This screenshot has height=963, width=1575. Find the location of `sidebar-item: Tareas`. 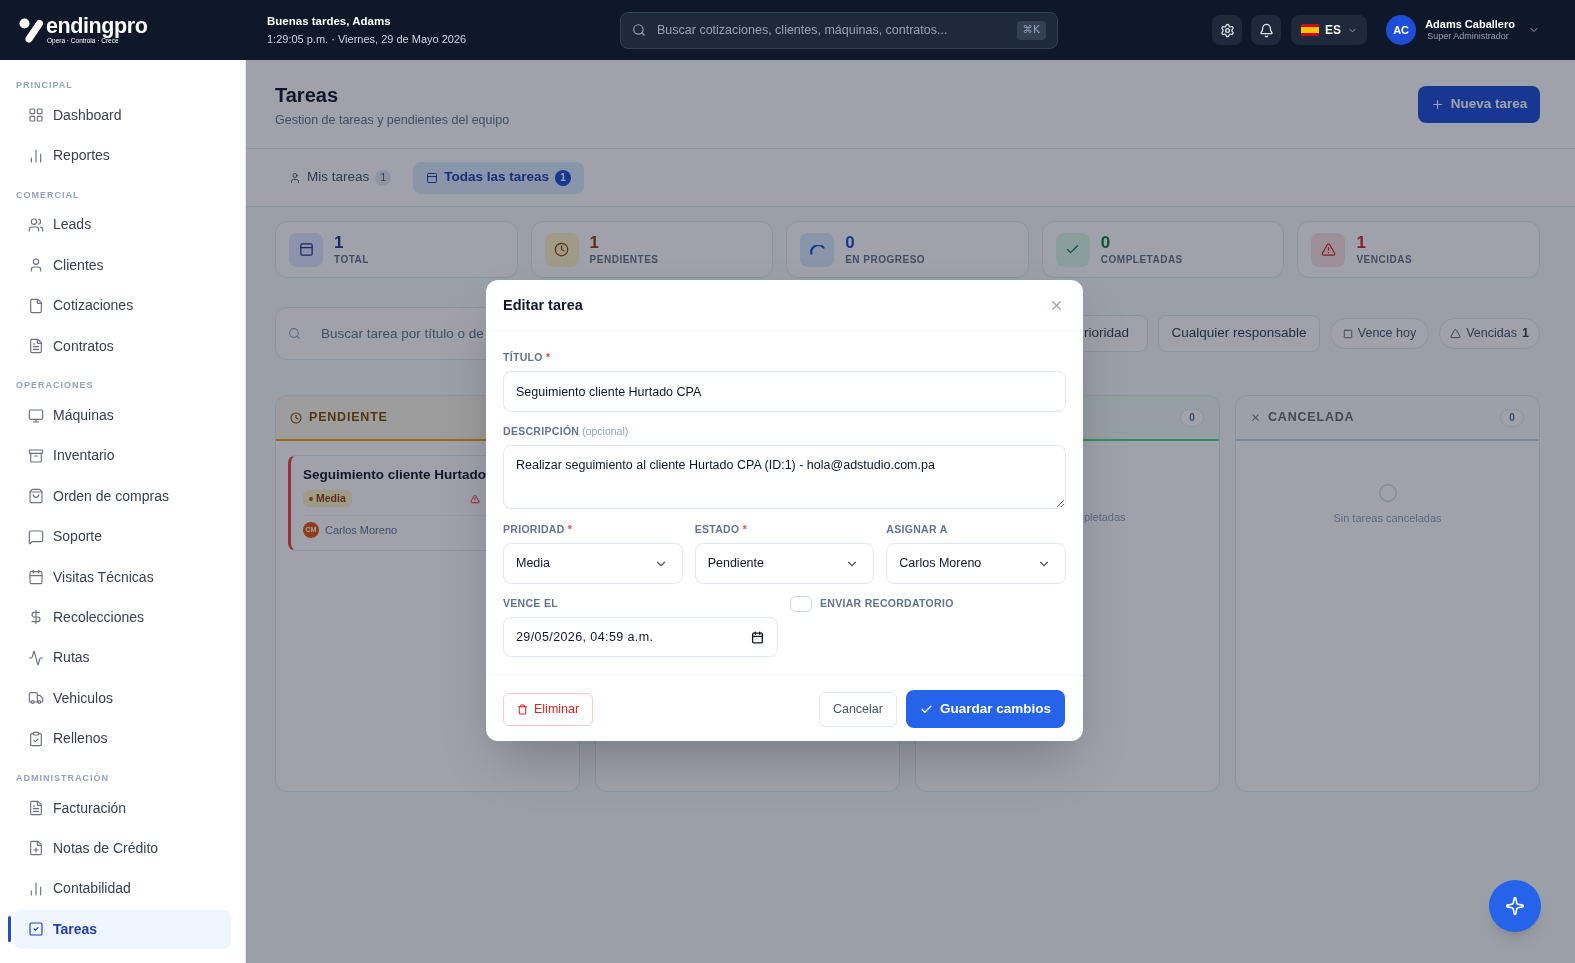

sidebar-item: Tareas is located at coordinates (122, 929).